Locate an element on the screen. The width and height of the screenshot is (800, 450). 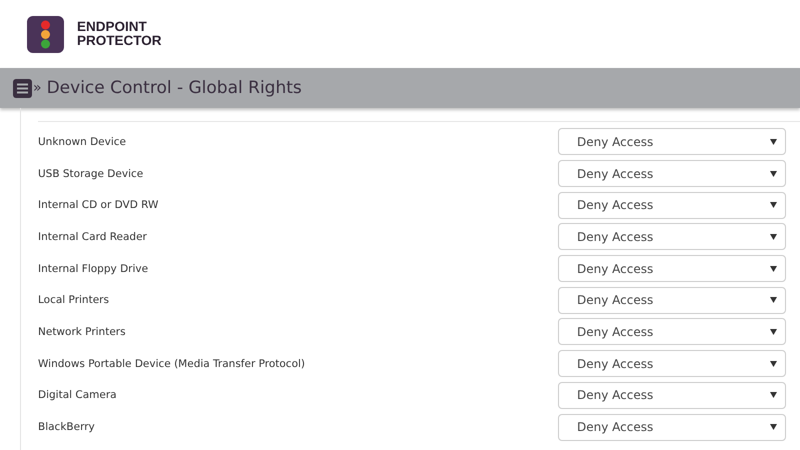
brand-name: PROTECTOR is located at coordinates (119, 41).